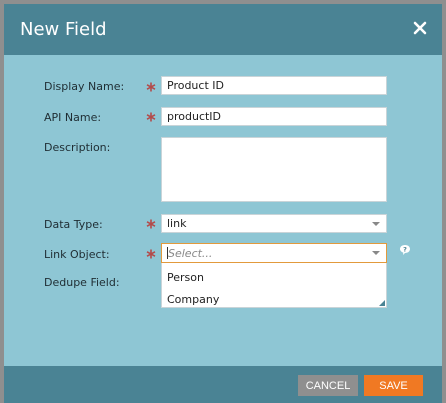 The image size is (446, 403). What do you see at coordinates (274, 285) in the screenshot?
I see `link-object-dropdown: Person Company` at bounding box center [274, 285].